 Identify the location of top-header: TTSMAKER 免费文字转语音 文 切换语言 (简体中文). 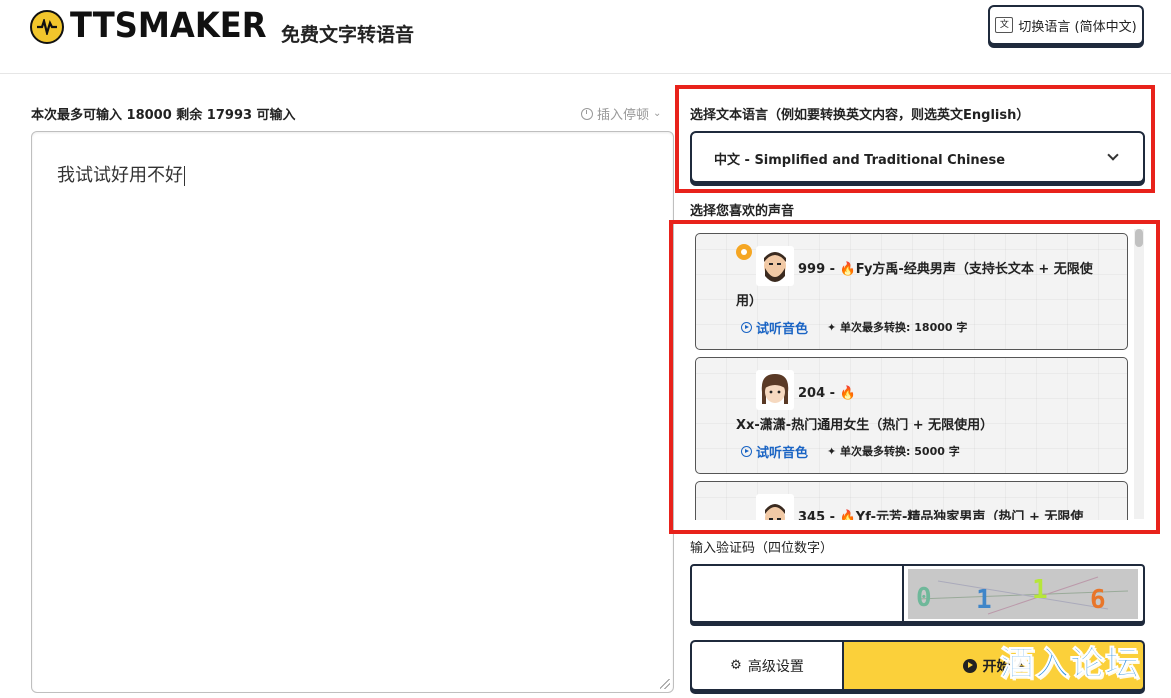
(585, 37).